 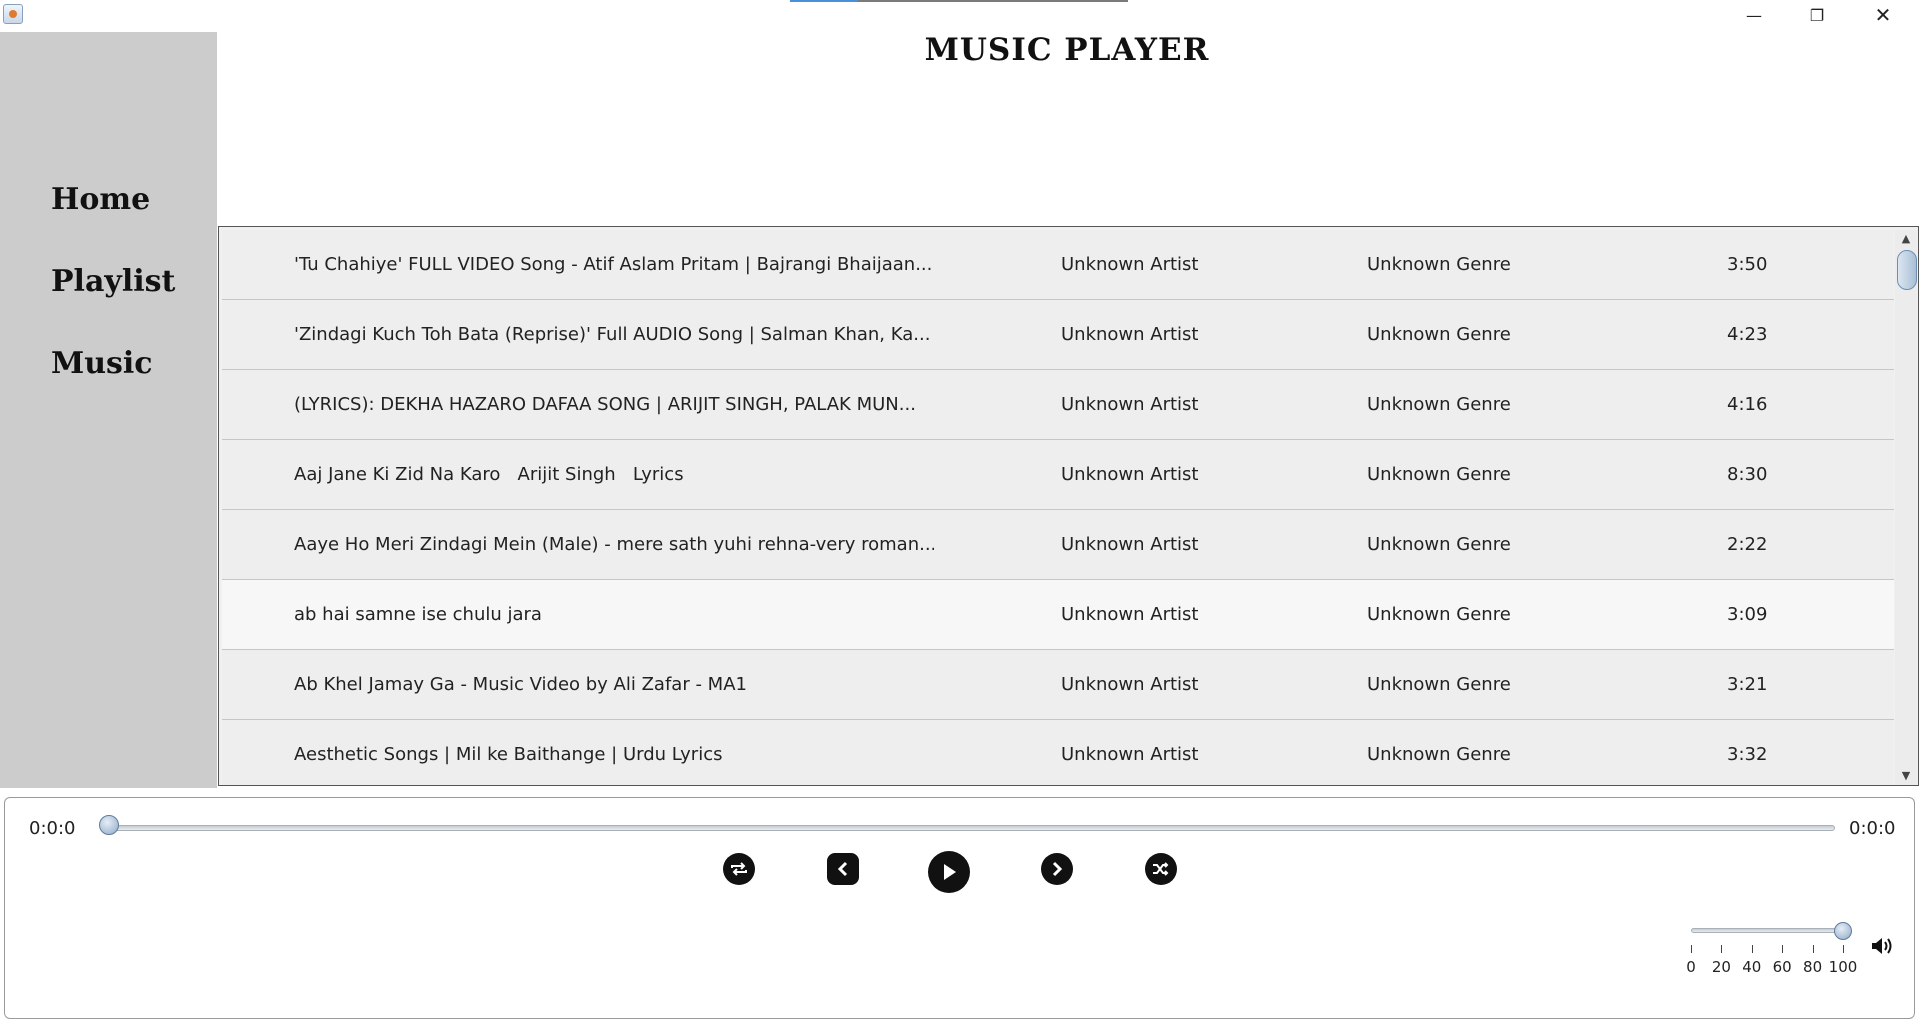 I want to click on sidebar-item-home: Home, so click(x=100, y=199).